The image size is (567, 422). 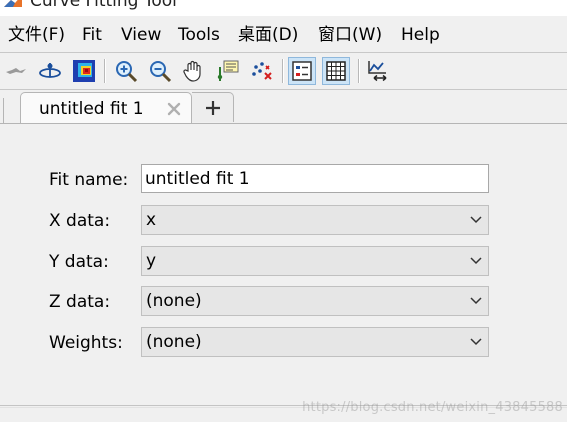 I want to click on tab-untitled-fit-1: untitled fit 1, so click(x=106, y=108).